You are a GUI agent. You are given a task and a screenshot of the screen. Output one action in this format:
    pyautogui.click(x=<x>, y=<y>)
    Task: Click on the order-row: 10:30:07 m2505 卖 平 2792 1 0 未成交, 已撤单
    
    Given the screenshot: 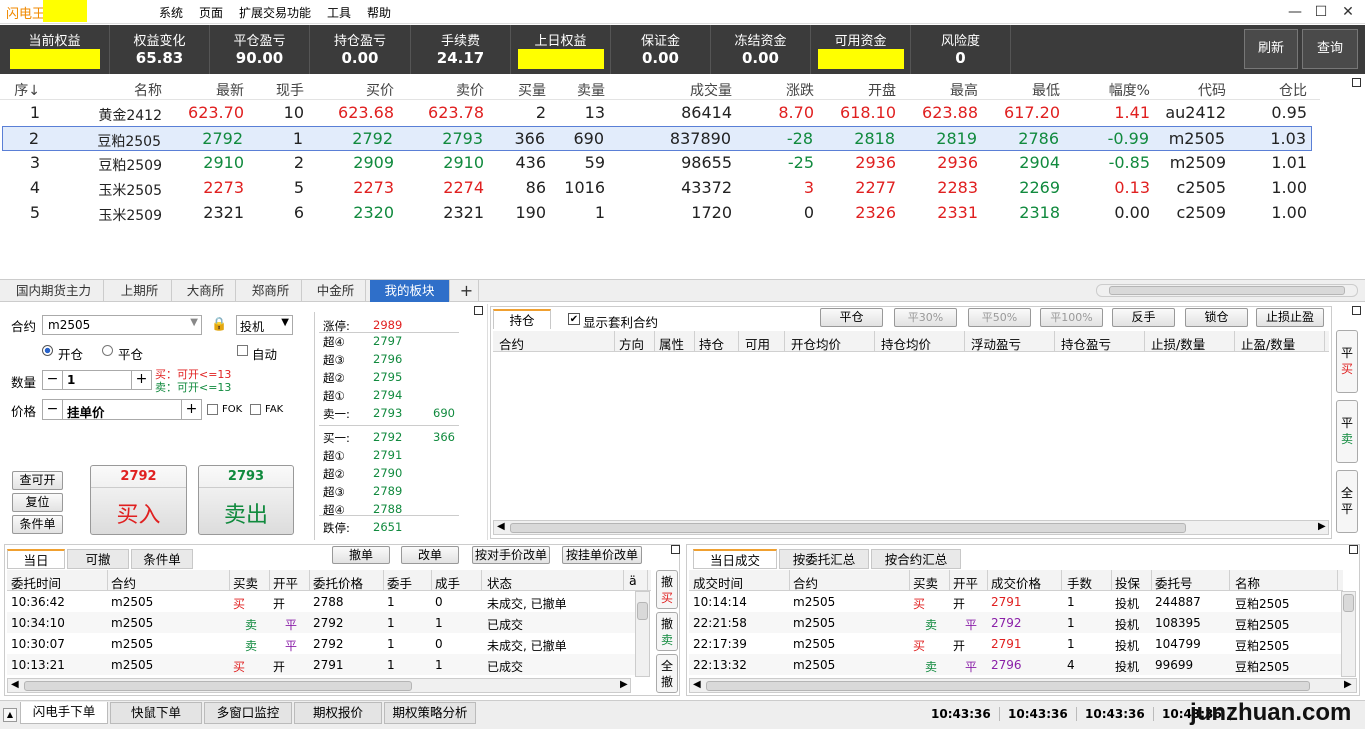 What is the action you would take?
    pyautogui.click(x=321, y=643)
    